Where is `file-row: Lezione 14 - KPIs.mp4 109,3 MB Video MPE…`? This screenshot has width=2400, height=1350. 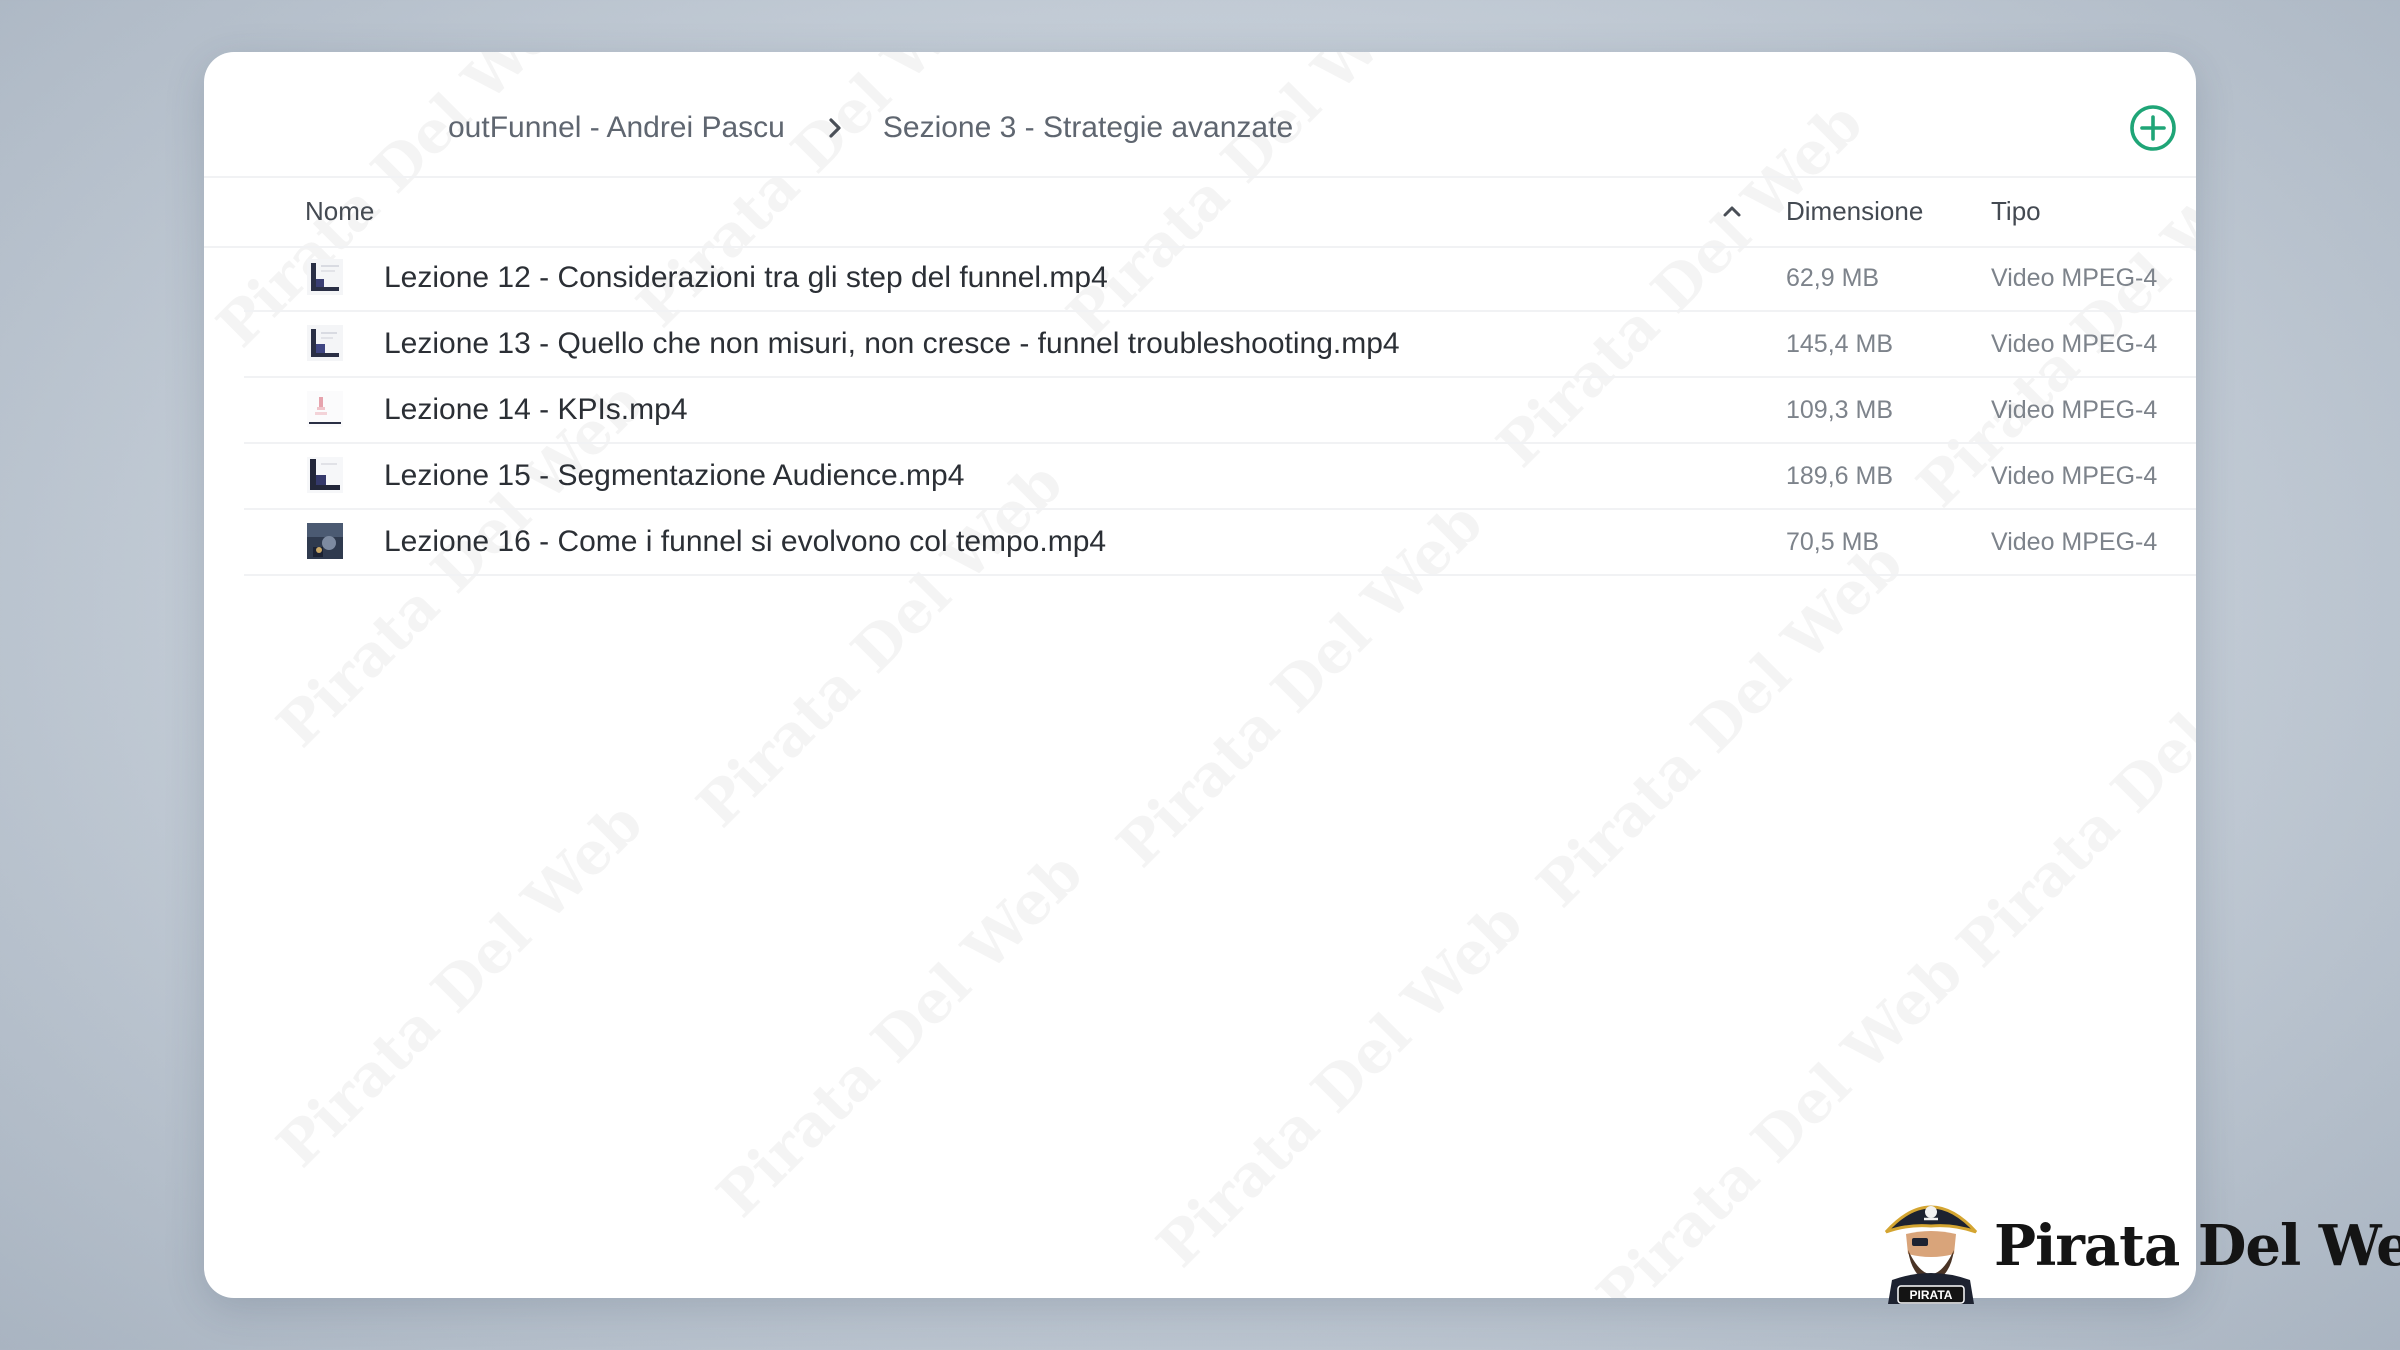
file-row: Lezione 14 - KPIs.mp4 109,3 MB Video MPE… is located at coordinates (1220, 411).